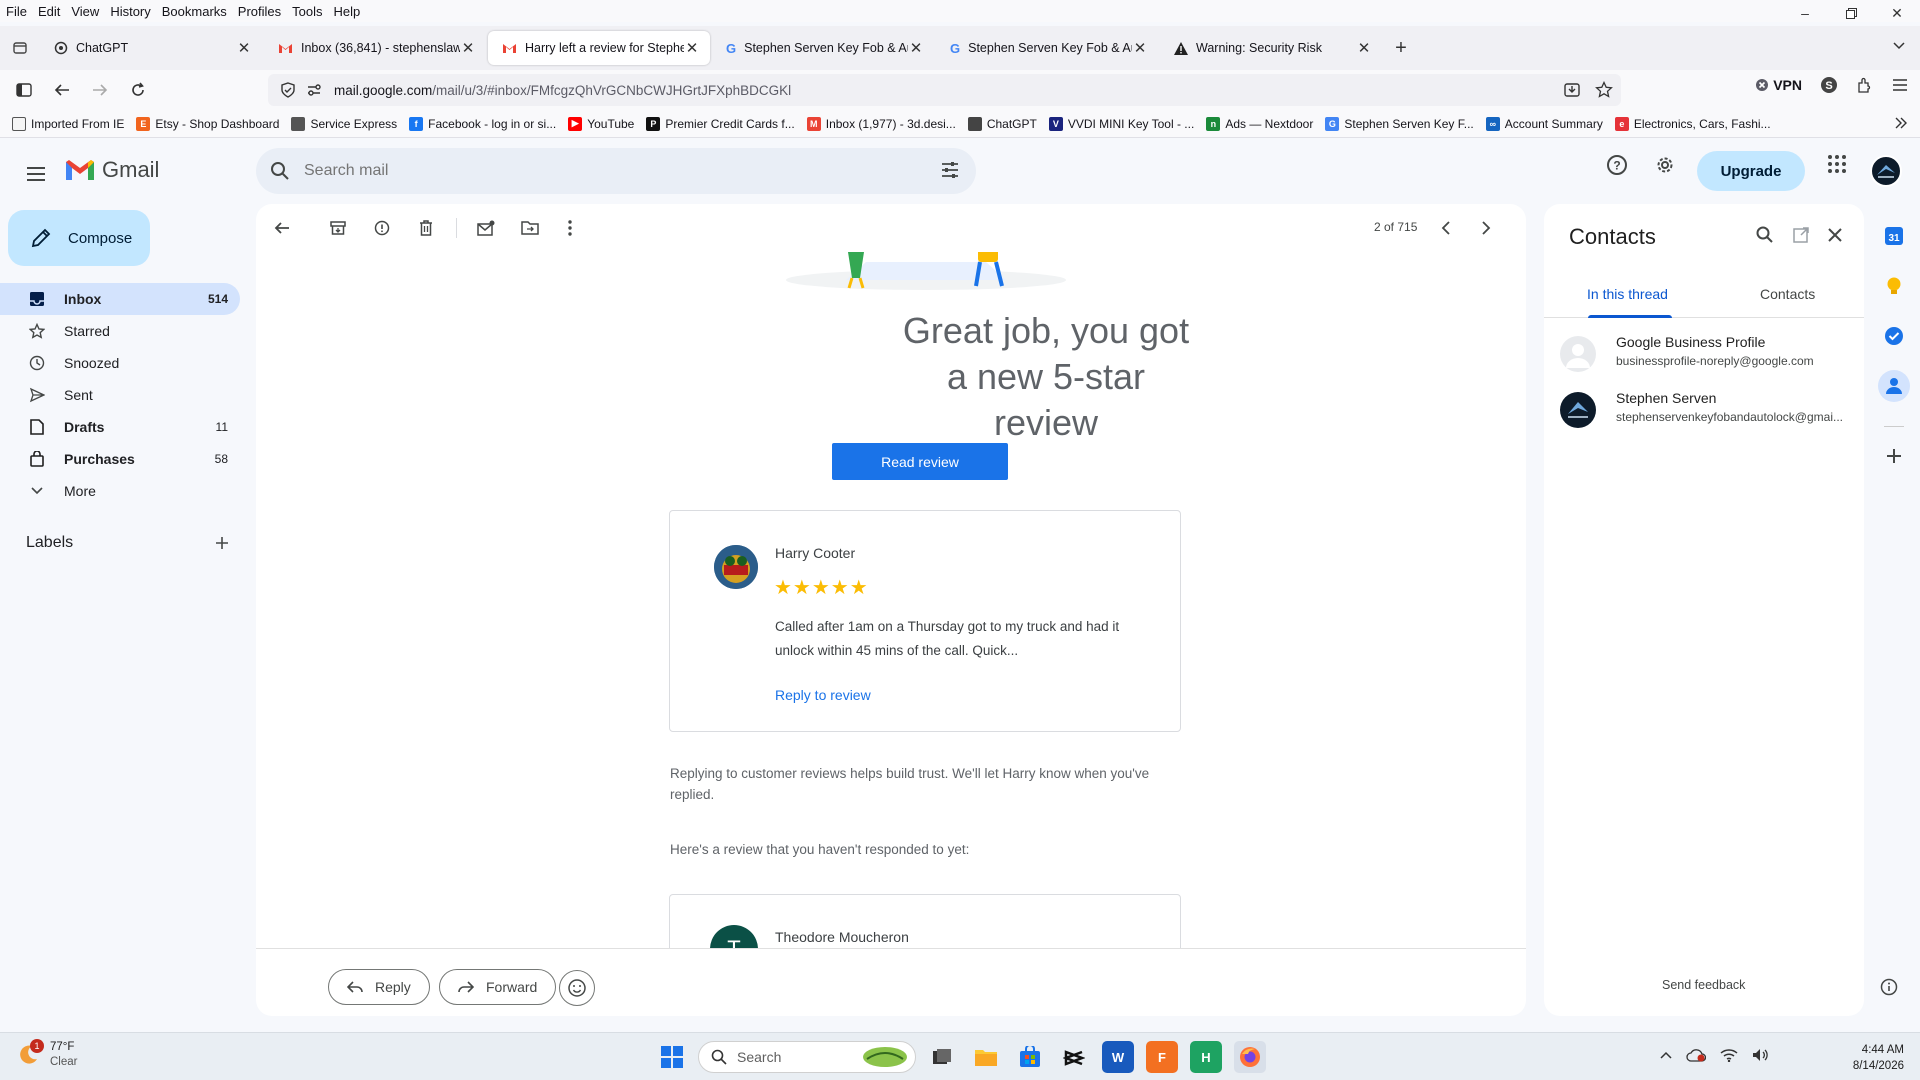 The width and height of the screenshot is (1920, 1080). What do you see at coordinates (138, 90) in the screenshot?
I see `reload-icon` at bounding box center [138, 90].